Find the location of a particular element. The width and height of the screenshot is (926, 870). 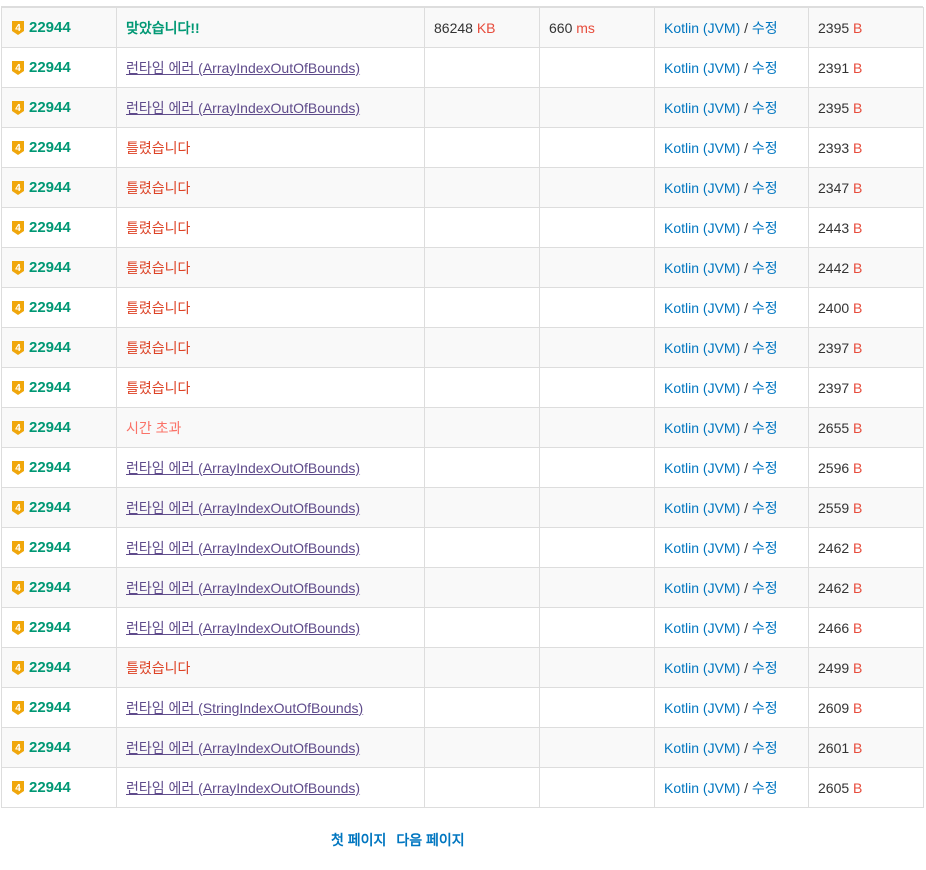

code-length-cell: 2605 B is located at coordinates (866, 787).